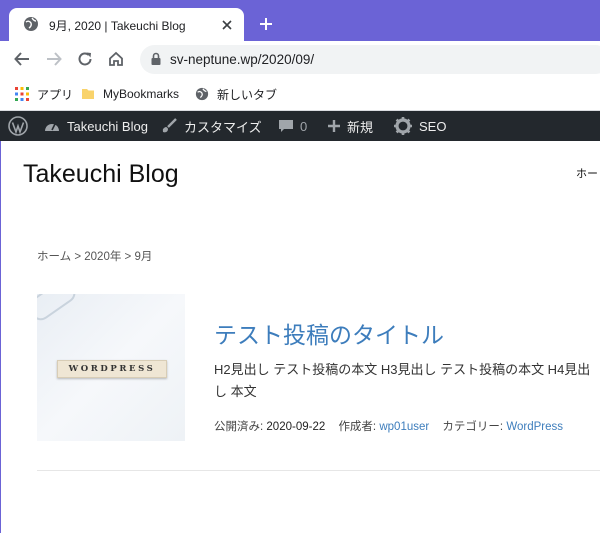 The image size is (600, 533). What do you see at coordinates (296, 427) in the screenshot?
I see `published-date: 2020-09-22` at bounding box center [296, 427].